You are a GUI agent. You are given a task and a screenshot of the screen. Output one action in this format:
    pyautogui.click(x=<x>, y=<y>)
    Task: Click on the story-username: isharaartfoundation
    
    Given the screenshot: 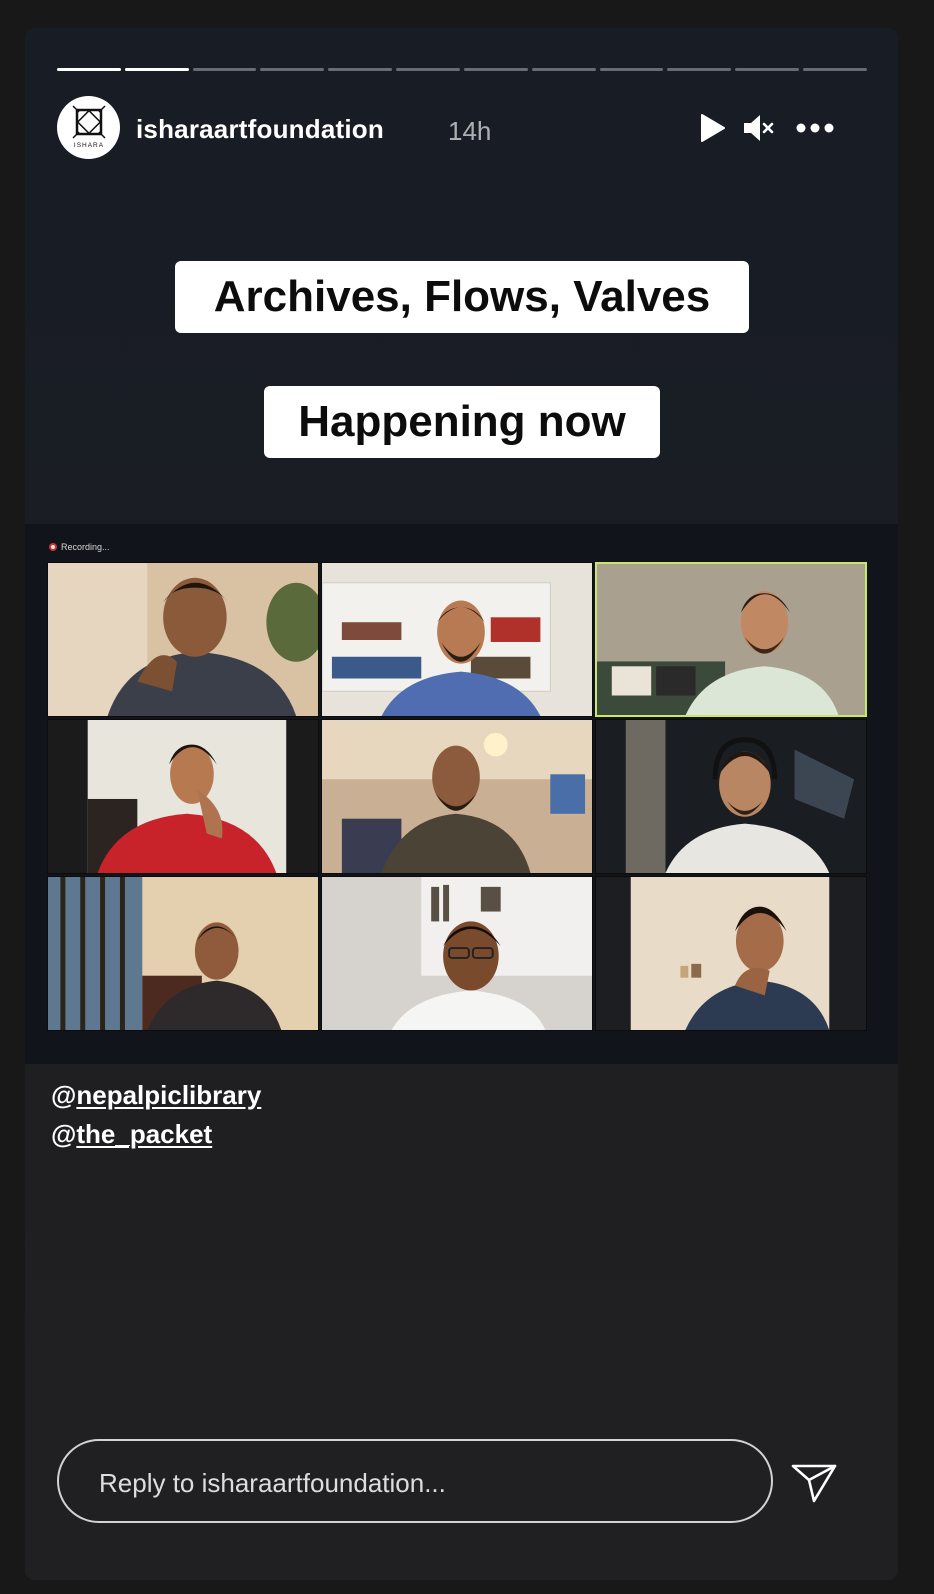 What is the action you would take?
    pyautogui.click(x=260, y=129)
    